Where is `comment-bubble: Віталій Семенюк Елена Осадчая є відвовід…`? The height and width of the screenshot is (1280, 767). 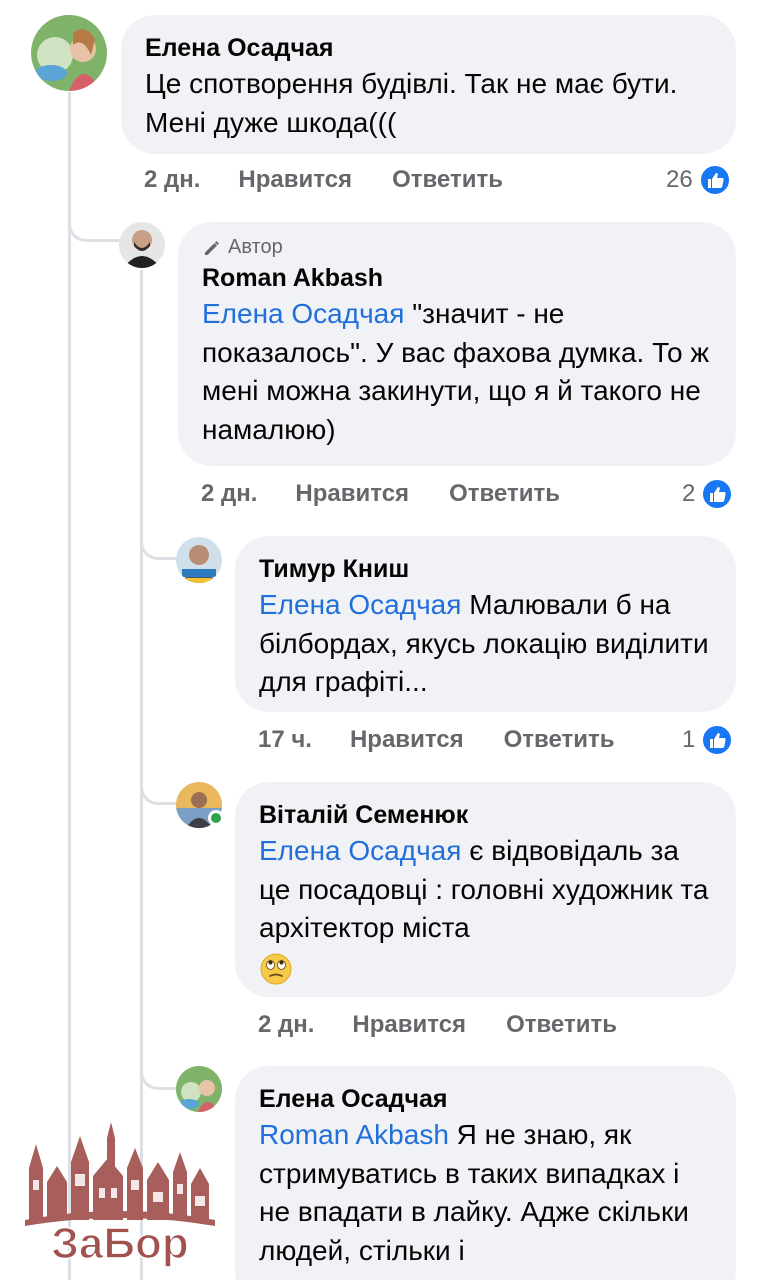
comment-bubble: Віталій Семенюк Елена Осадчая є відвовід… is located at coordinates (485, 889).